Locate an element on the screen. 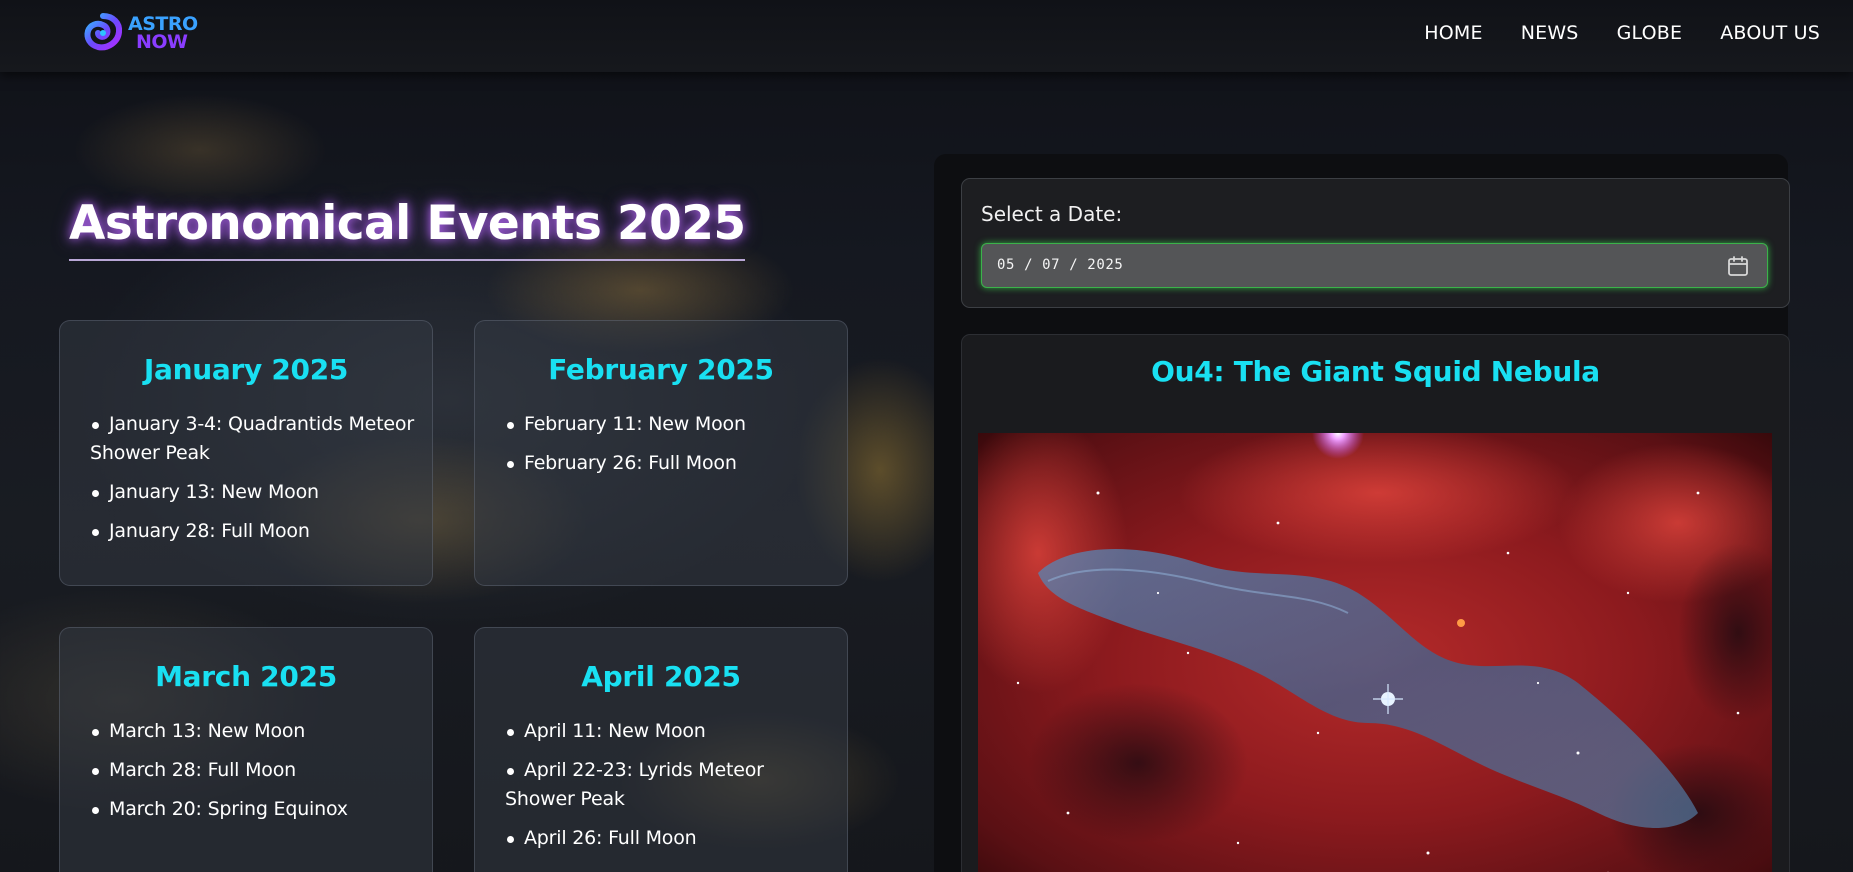 The image size is (1853, 872). event-item: February 26: Full Moon is located at coordinates (667, 463).